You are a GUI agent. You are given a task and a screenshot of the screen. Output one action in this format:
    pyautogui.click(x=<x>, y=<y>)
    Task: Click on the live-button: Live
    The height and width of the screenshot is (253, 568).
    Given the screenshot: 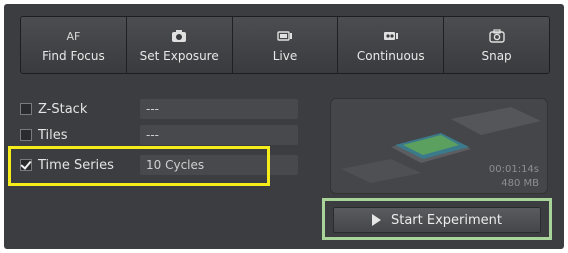 What is the action you would take?
    pyautogui.click(x=285, y=45)
    